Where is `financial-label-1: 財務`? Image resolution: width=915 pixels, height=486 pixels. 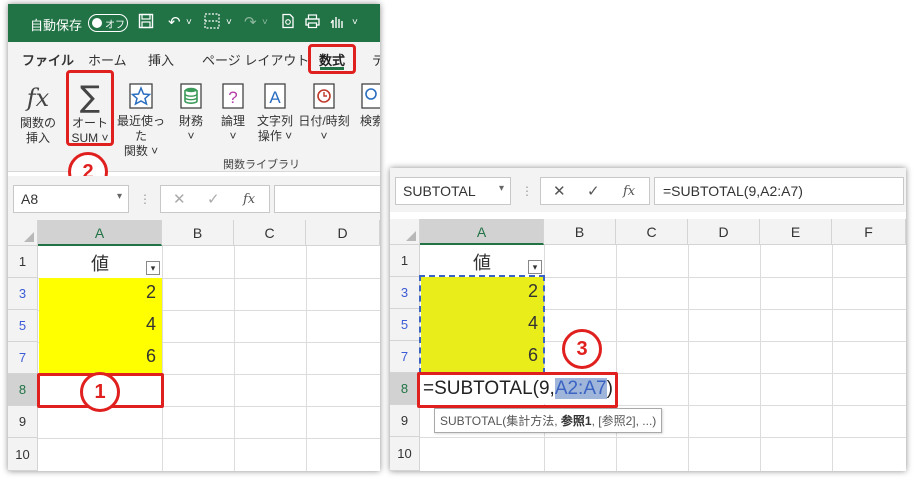 financial-label-1: 財務 is located at coordinates (190, 121).